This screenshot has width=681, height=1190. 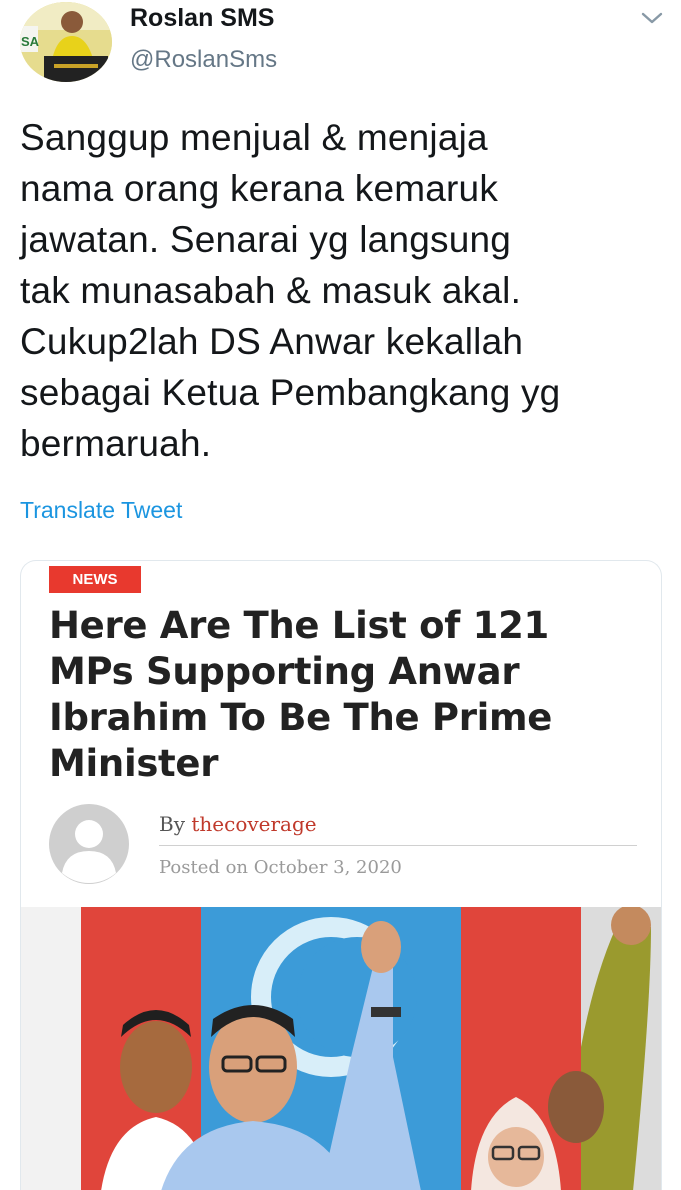 What do you see at coordinates (95, 579) in the screenshot?
I see `news-badge: NEWS` at bounding box center [95, 579].